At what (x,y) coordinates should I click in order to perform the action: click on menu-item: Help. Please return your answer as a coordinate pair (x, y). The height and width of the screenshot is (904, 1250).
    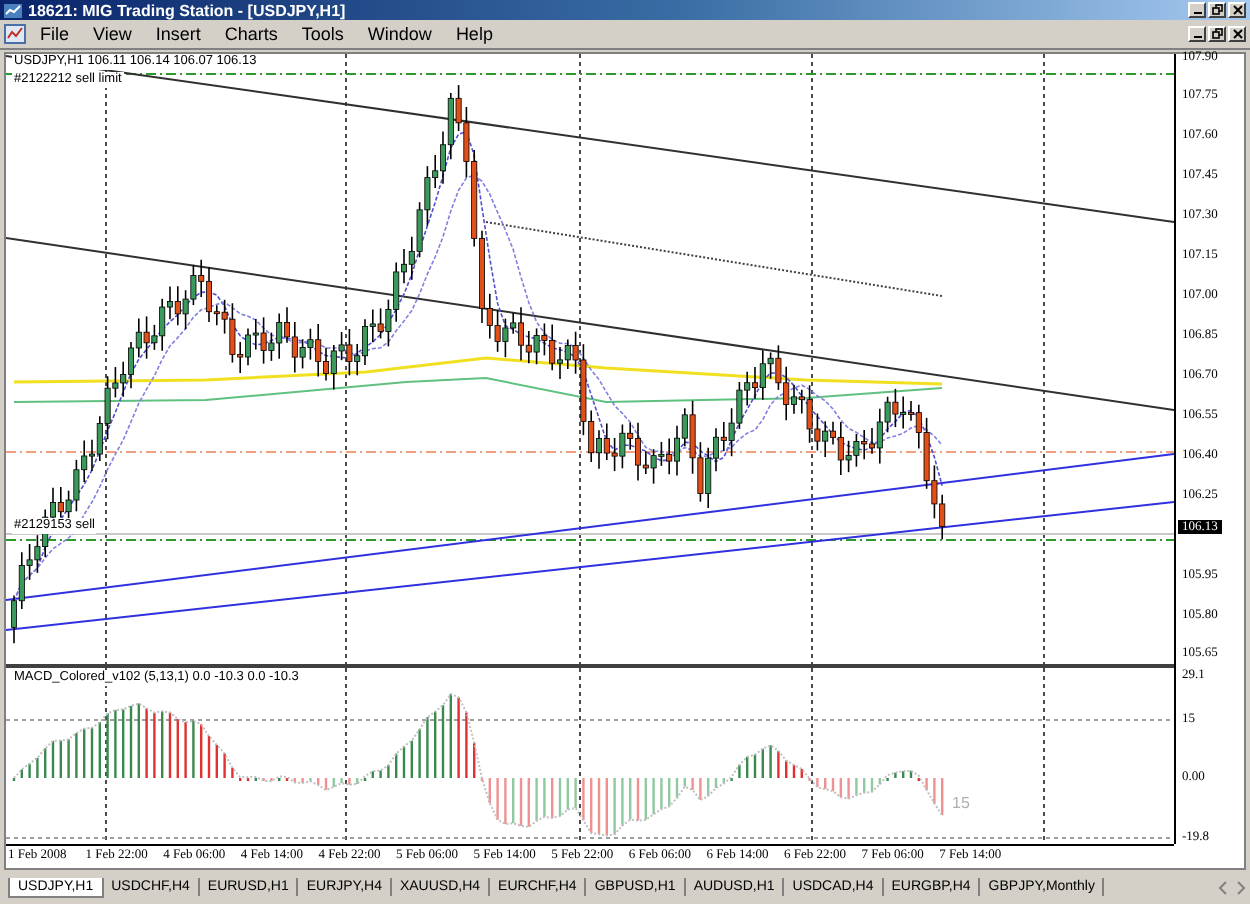
    Looking at the image, I should click on (474, 34).